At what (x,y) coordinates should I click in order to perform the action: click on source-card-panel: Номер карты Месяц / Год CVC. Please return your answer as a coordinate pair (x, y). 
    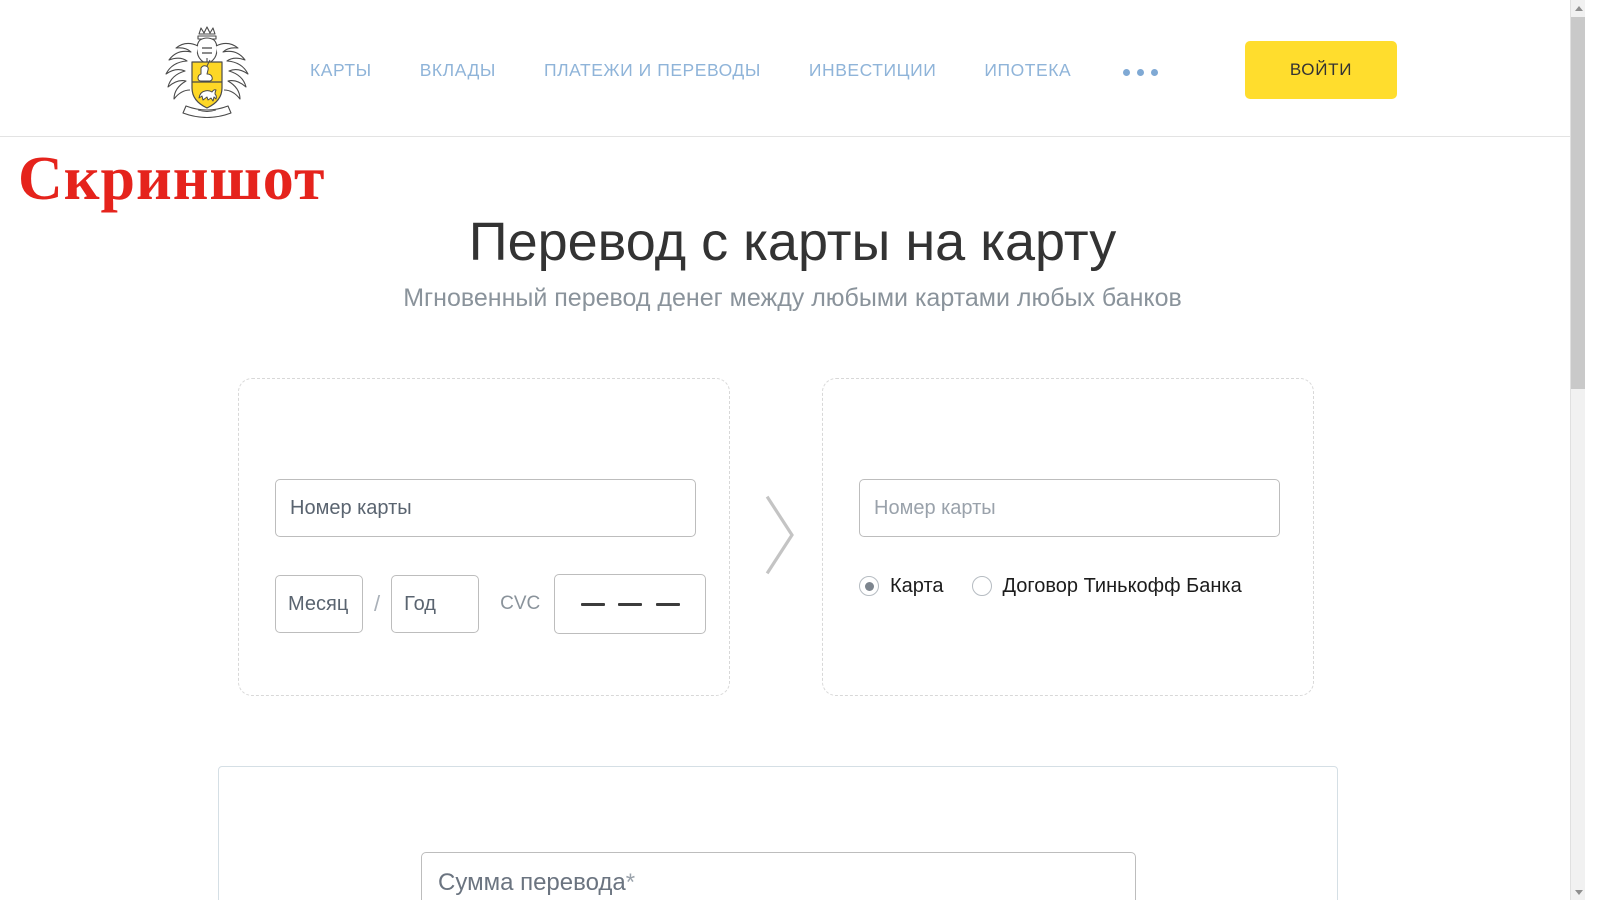
    Looking at the image, I should click on (484, 537).